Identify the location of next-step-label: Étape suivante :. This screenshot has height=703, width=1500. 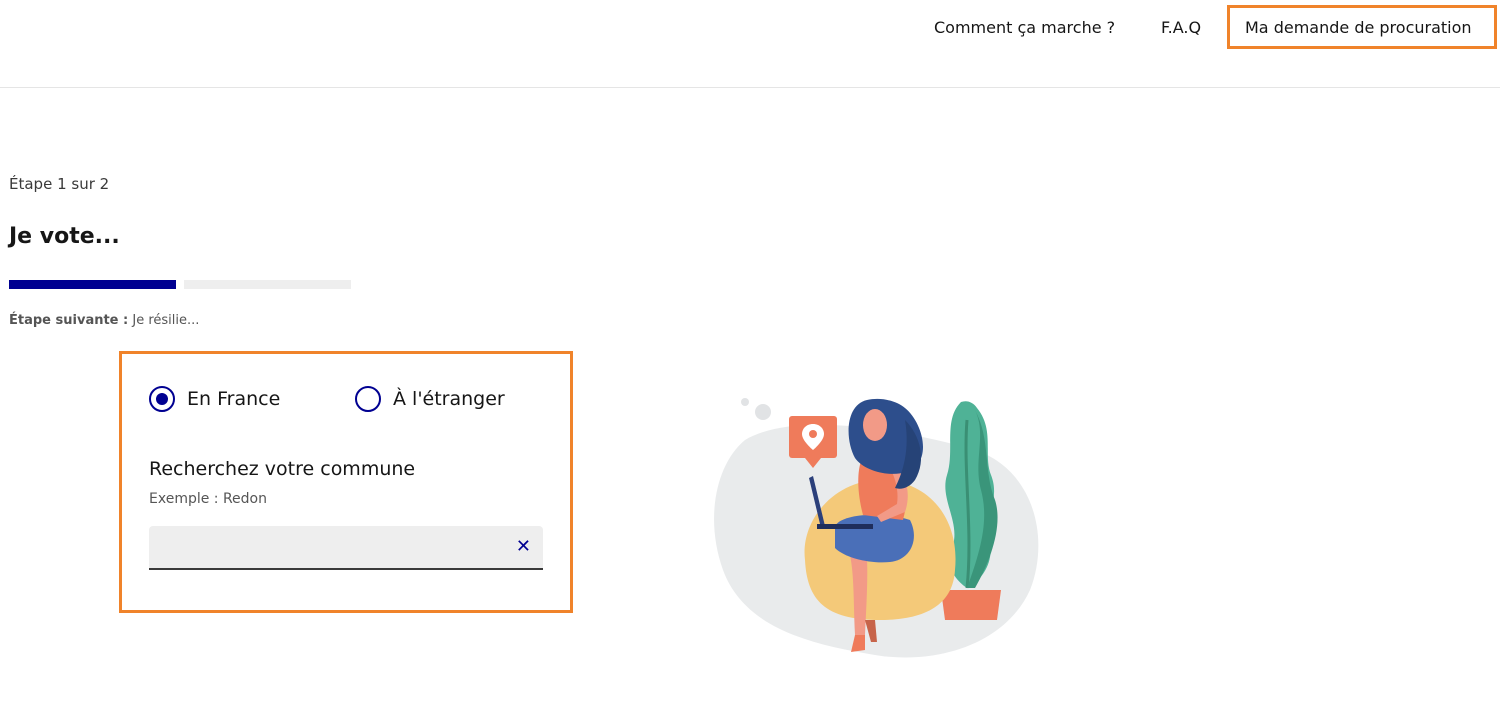
(69, 320).